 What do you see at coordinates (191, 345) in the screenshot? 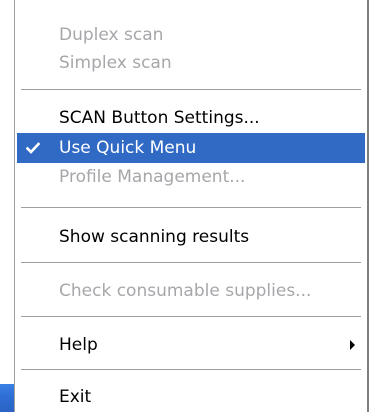
I see `menu-item-help: Help` at bounding box center [191, 345].